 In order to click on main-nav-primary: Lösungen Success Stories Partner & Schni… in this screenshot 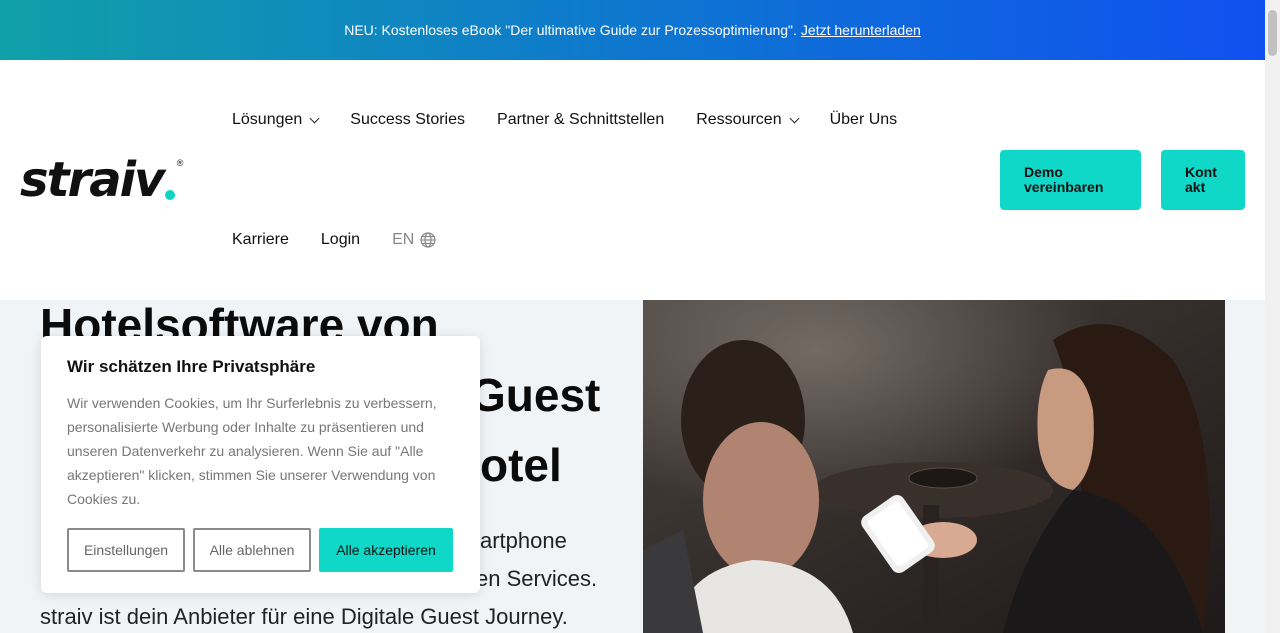, I will do `click(580, 120)`.